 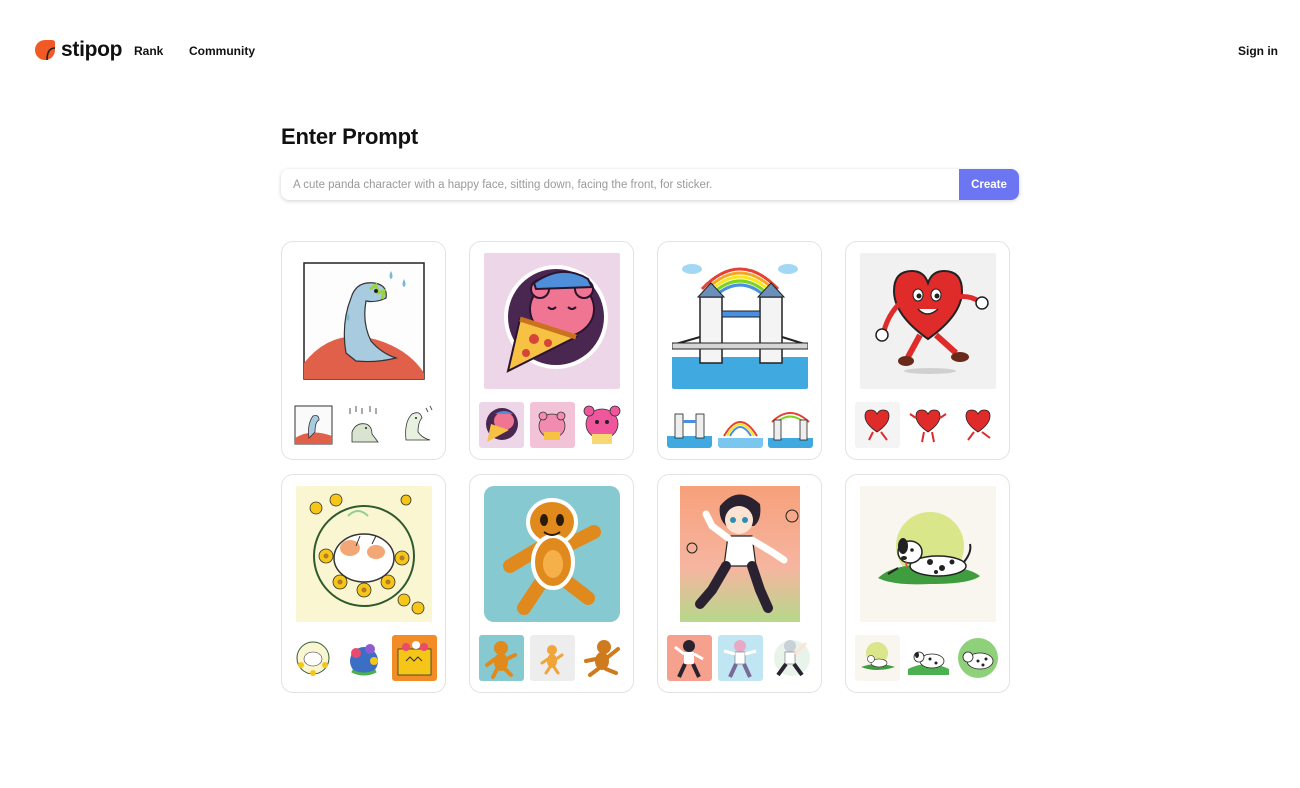 I want to click on gingerbread-run-thumb, so click(x=602, y=658).